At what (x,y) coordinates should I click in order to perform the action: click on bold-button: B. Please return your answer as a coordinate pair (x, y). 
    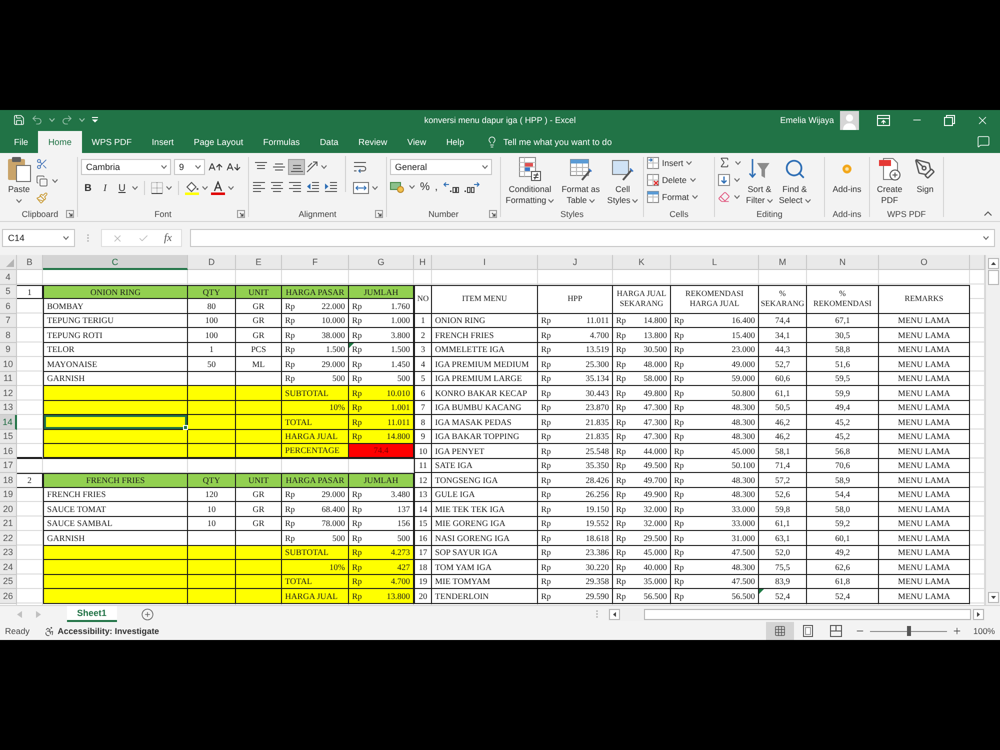
    Looking at the image, I should click on (88, 188).